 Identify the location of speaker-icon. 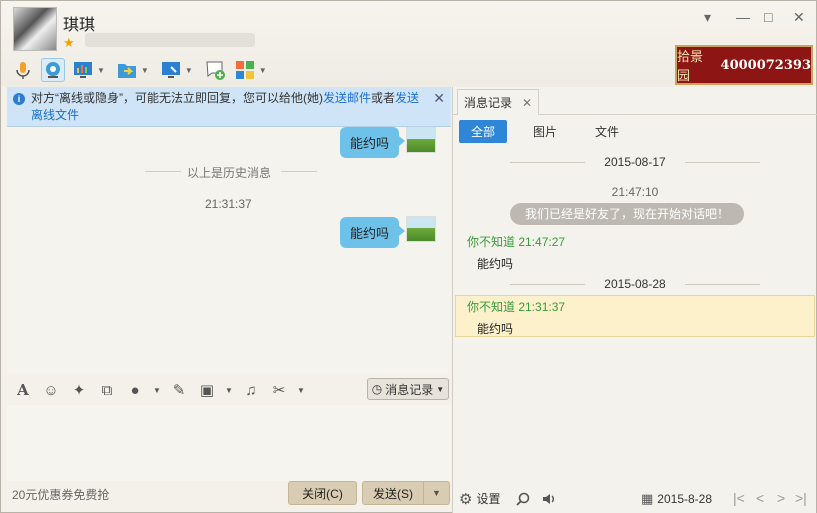
(549, 499).